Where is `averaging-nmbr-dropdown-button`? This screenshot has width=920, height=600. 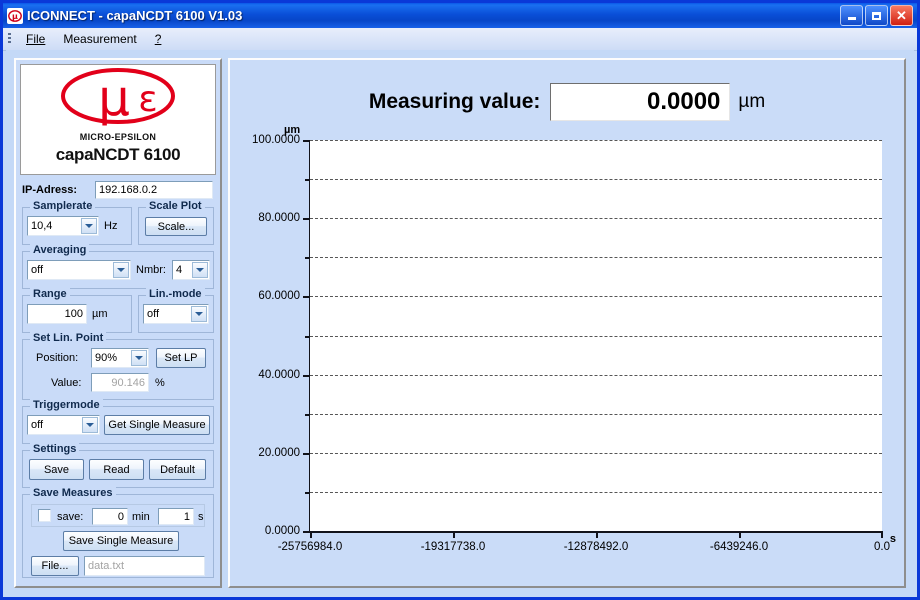 averaging-nmbr-dropdown-button is located at coordinates (200, 270).